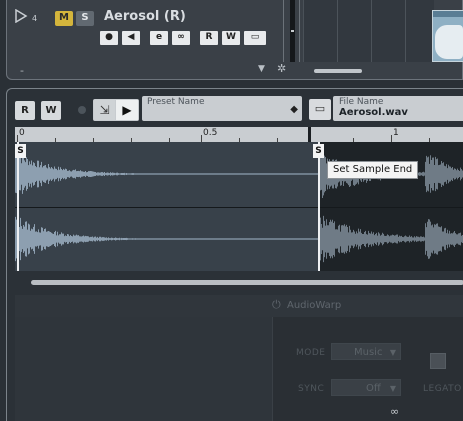  Describe the element at coordinates (85, 18) in the screenshot. I see `solo-button: S` at that location.